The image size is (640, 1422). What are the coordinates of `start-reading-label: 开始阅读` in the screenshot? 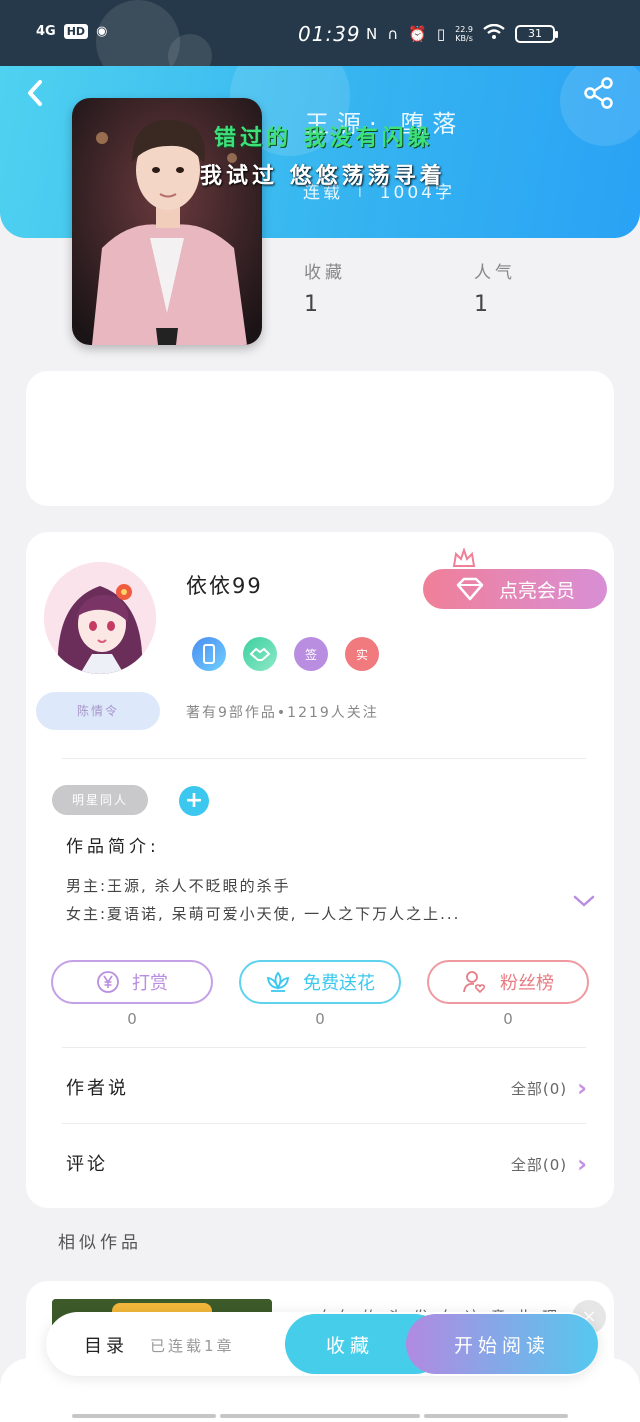 It's located at (501, 1345).